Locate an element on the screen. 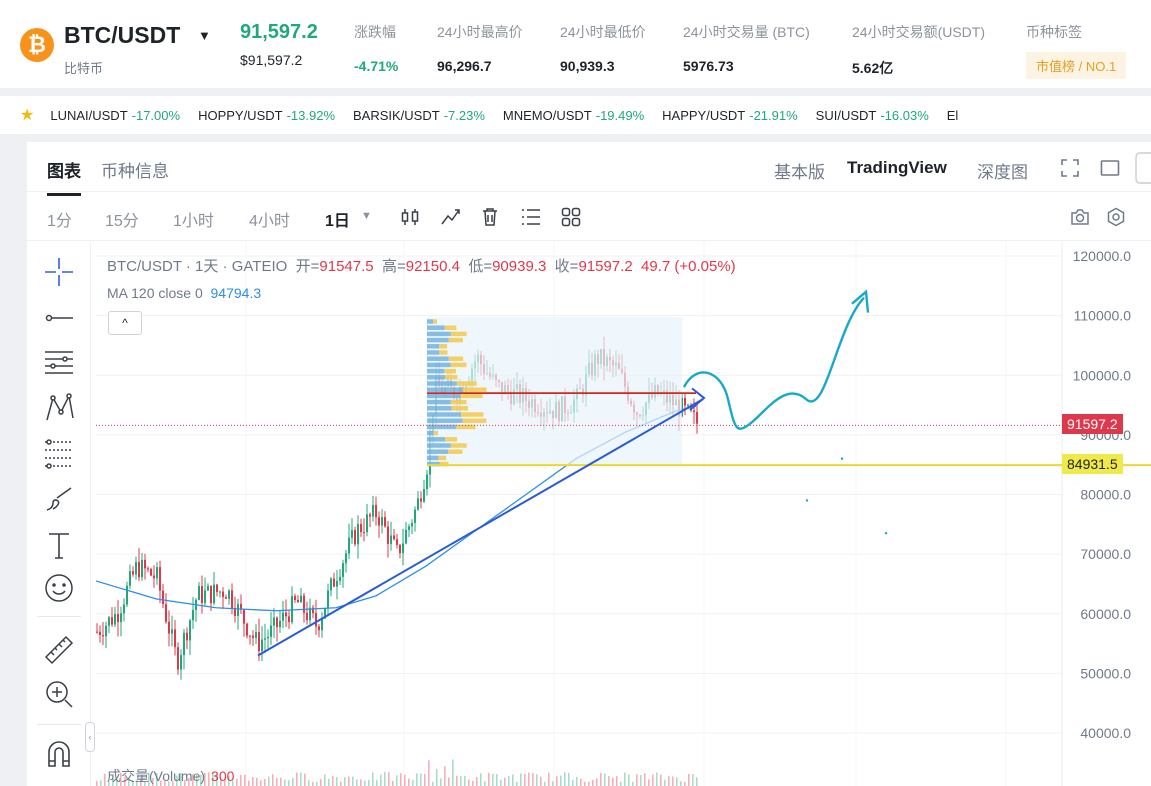  stat-label: 币种标签 is located at coordinates (1054, 32).